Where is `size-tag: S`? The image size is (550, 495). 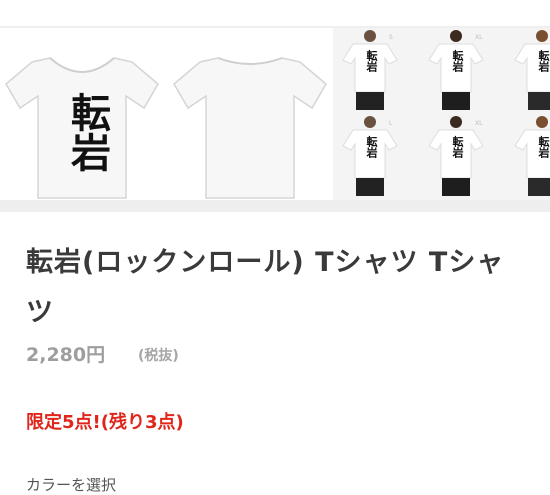
size-tag: S is located at coordinates (391, 37).